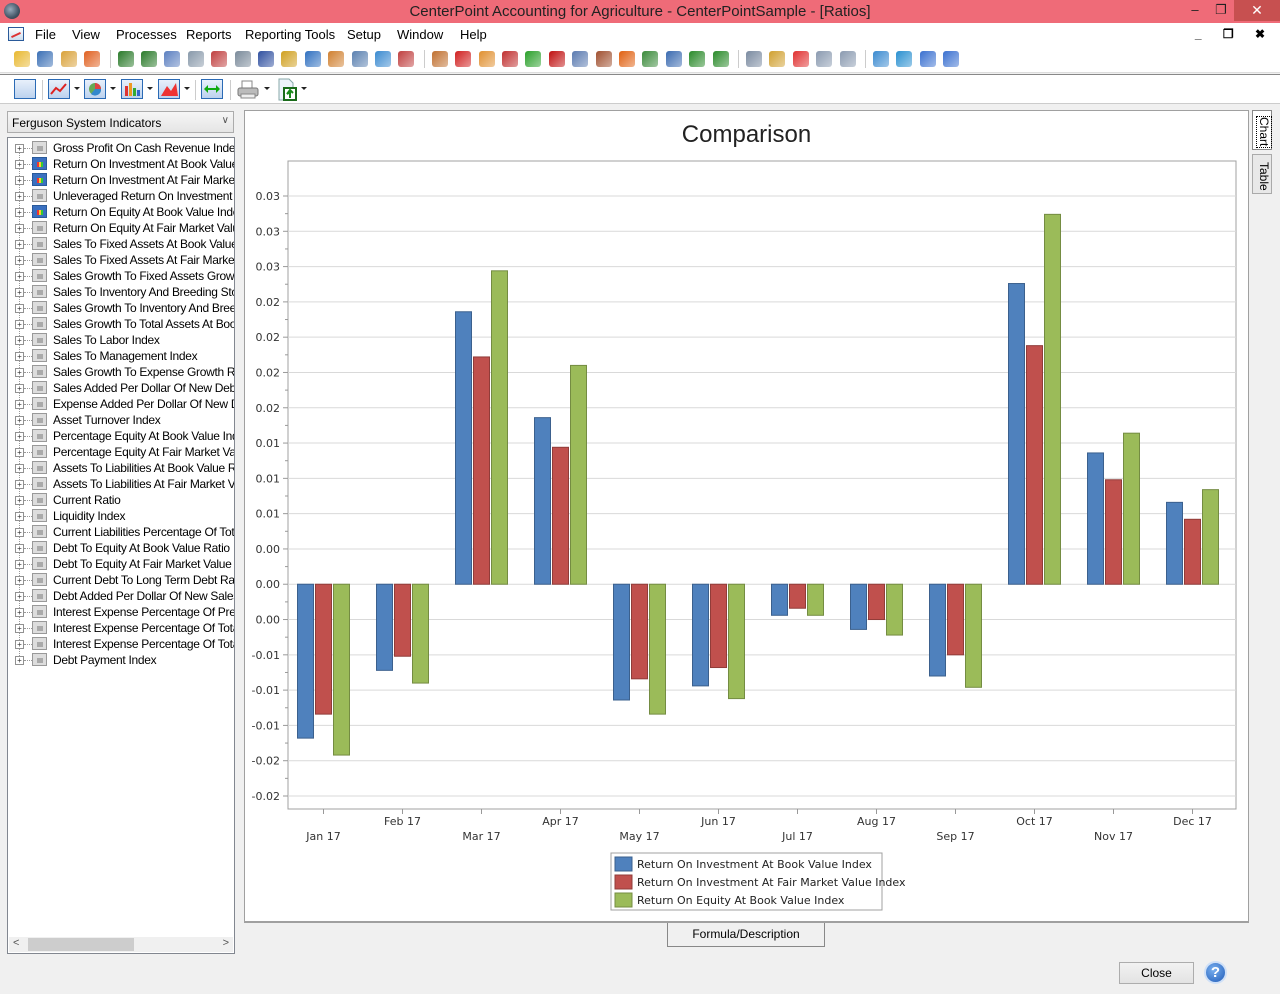  I want to click on area-chart-icon, so click(169, 89).